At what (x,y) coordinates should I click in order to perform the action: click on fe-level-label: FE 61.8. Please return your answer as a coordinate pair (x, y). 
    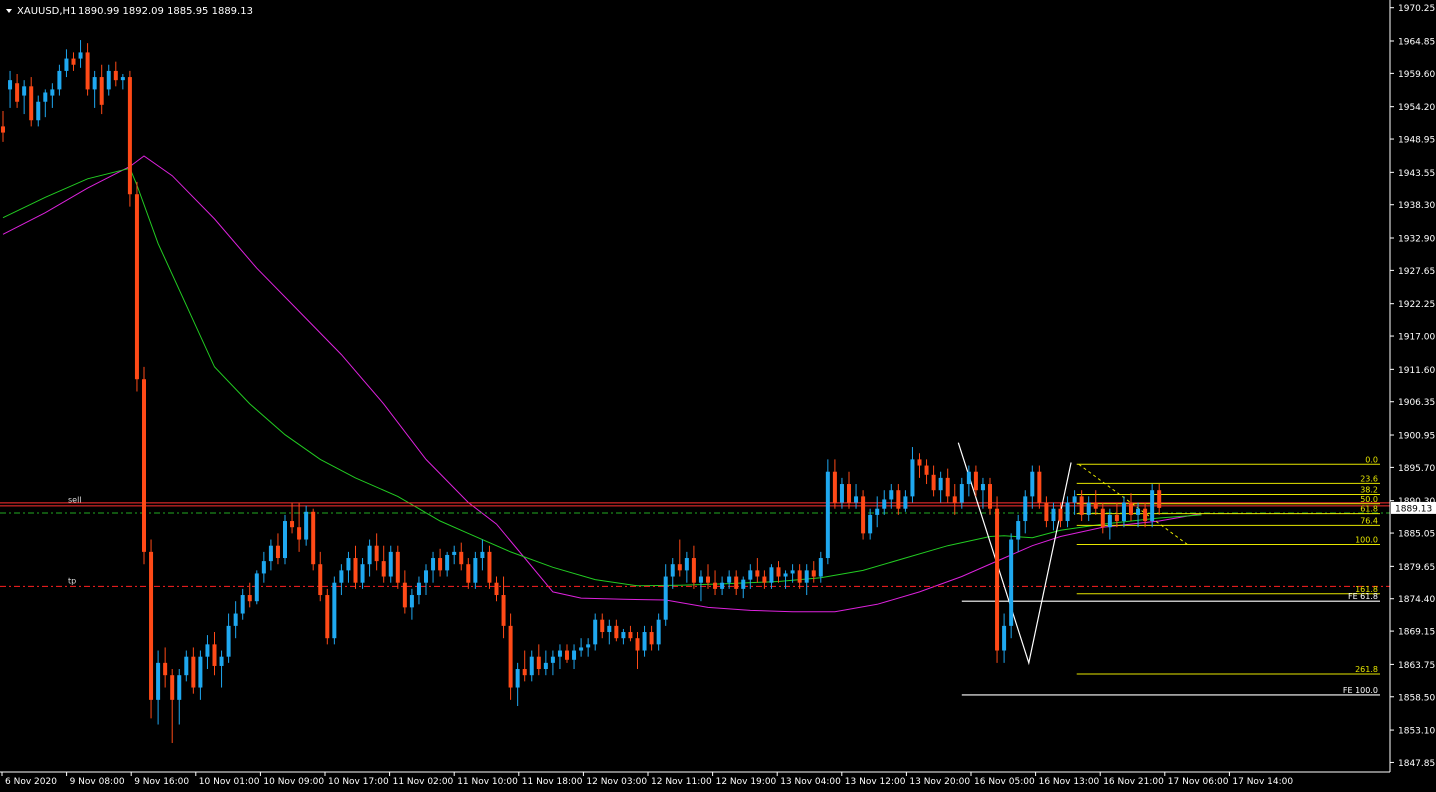
    Looking at the image, I should click on (1363, 596).